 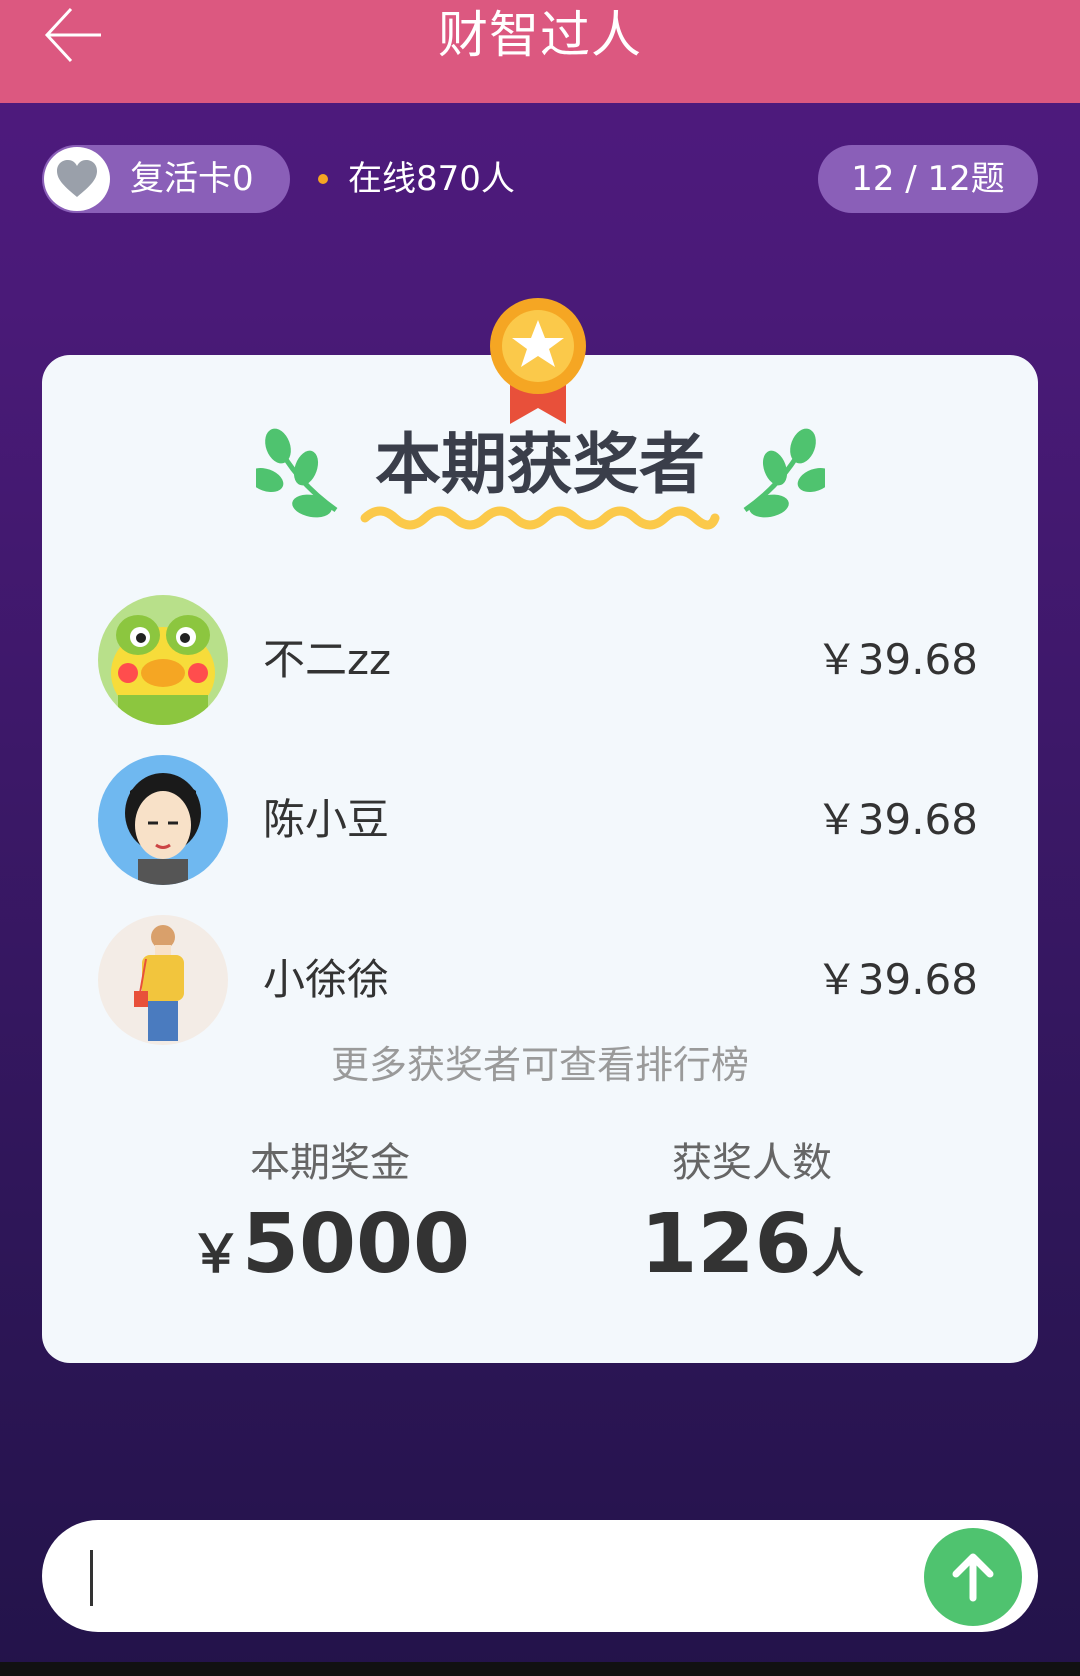 What do you see at coordinates (752, 1163) in the screenshot?
I see `winner-count-label: 获奖人数` at bounding box center [752, 1163].